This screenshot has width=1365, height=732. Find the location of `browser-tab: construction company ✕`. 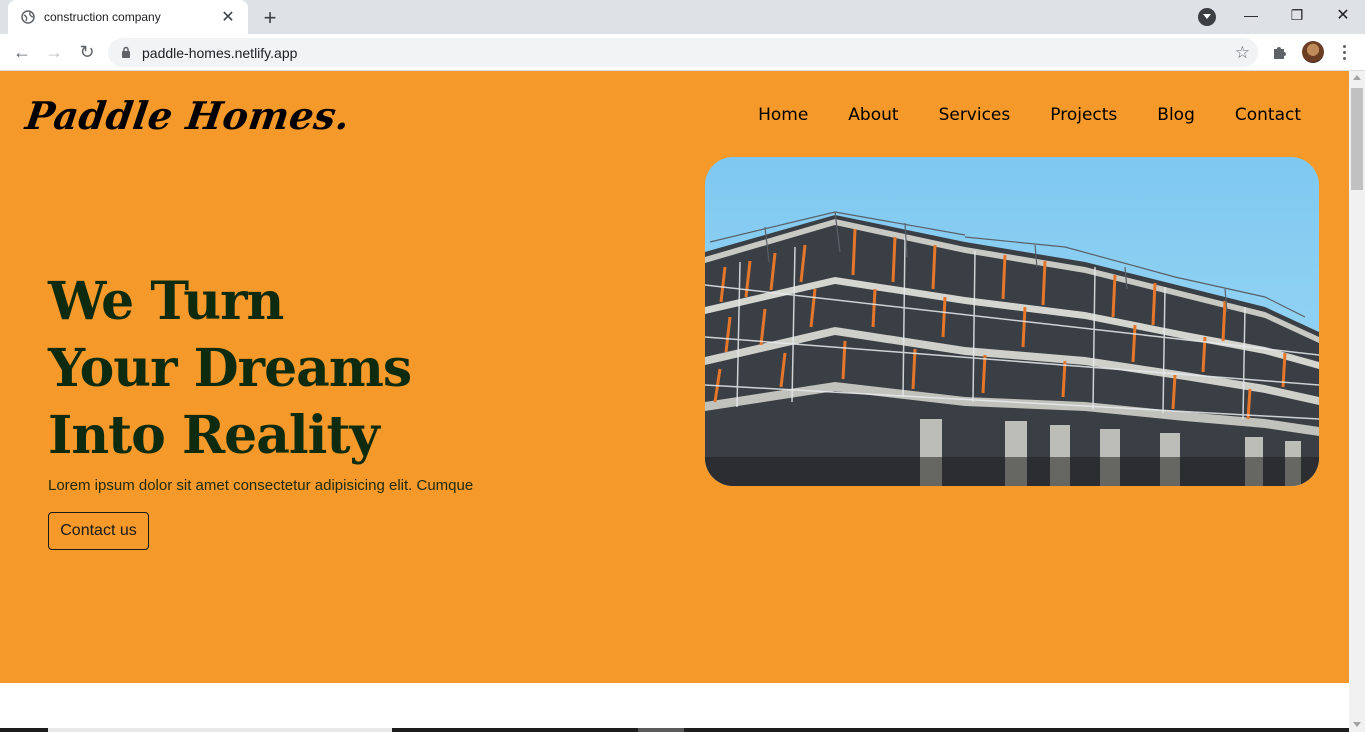

browser-tab: construction company ✕ is located at coordinates (128, 17).